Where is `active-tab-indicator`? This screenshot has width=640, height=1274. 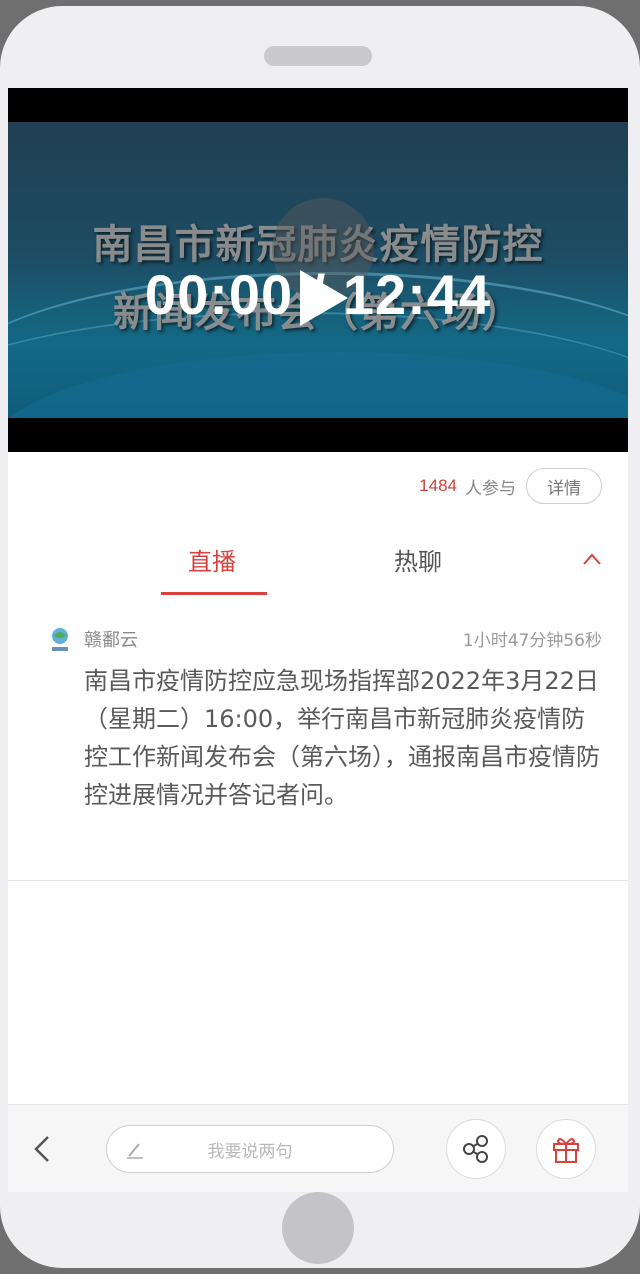
active-tab-indicator is located at coordinates (214, 593).